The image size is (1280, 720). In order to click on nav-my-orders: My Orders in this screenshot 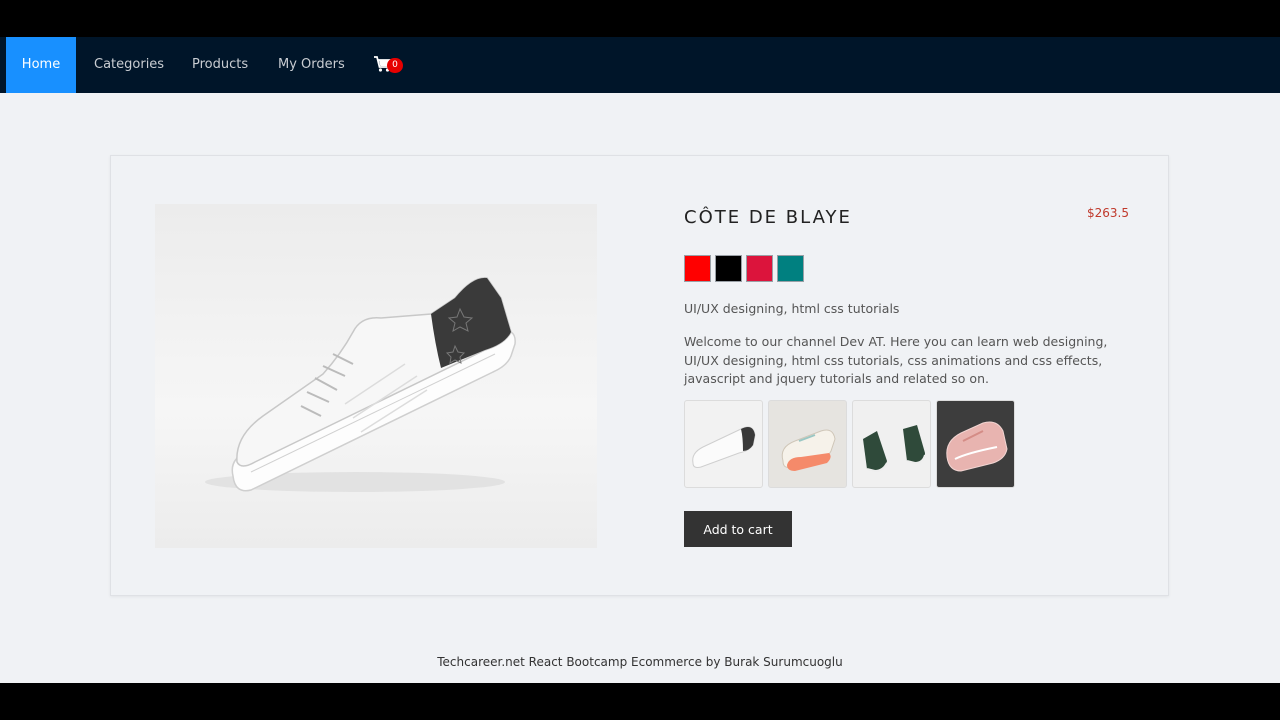, I will do `click(311, 65)`.